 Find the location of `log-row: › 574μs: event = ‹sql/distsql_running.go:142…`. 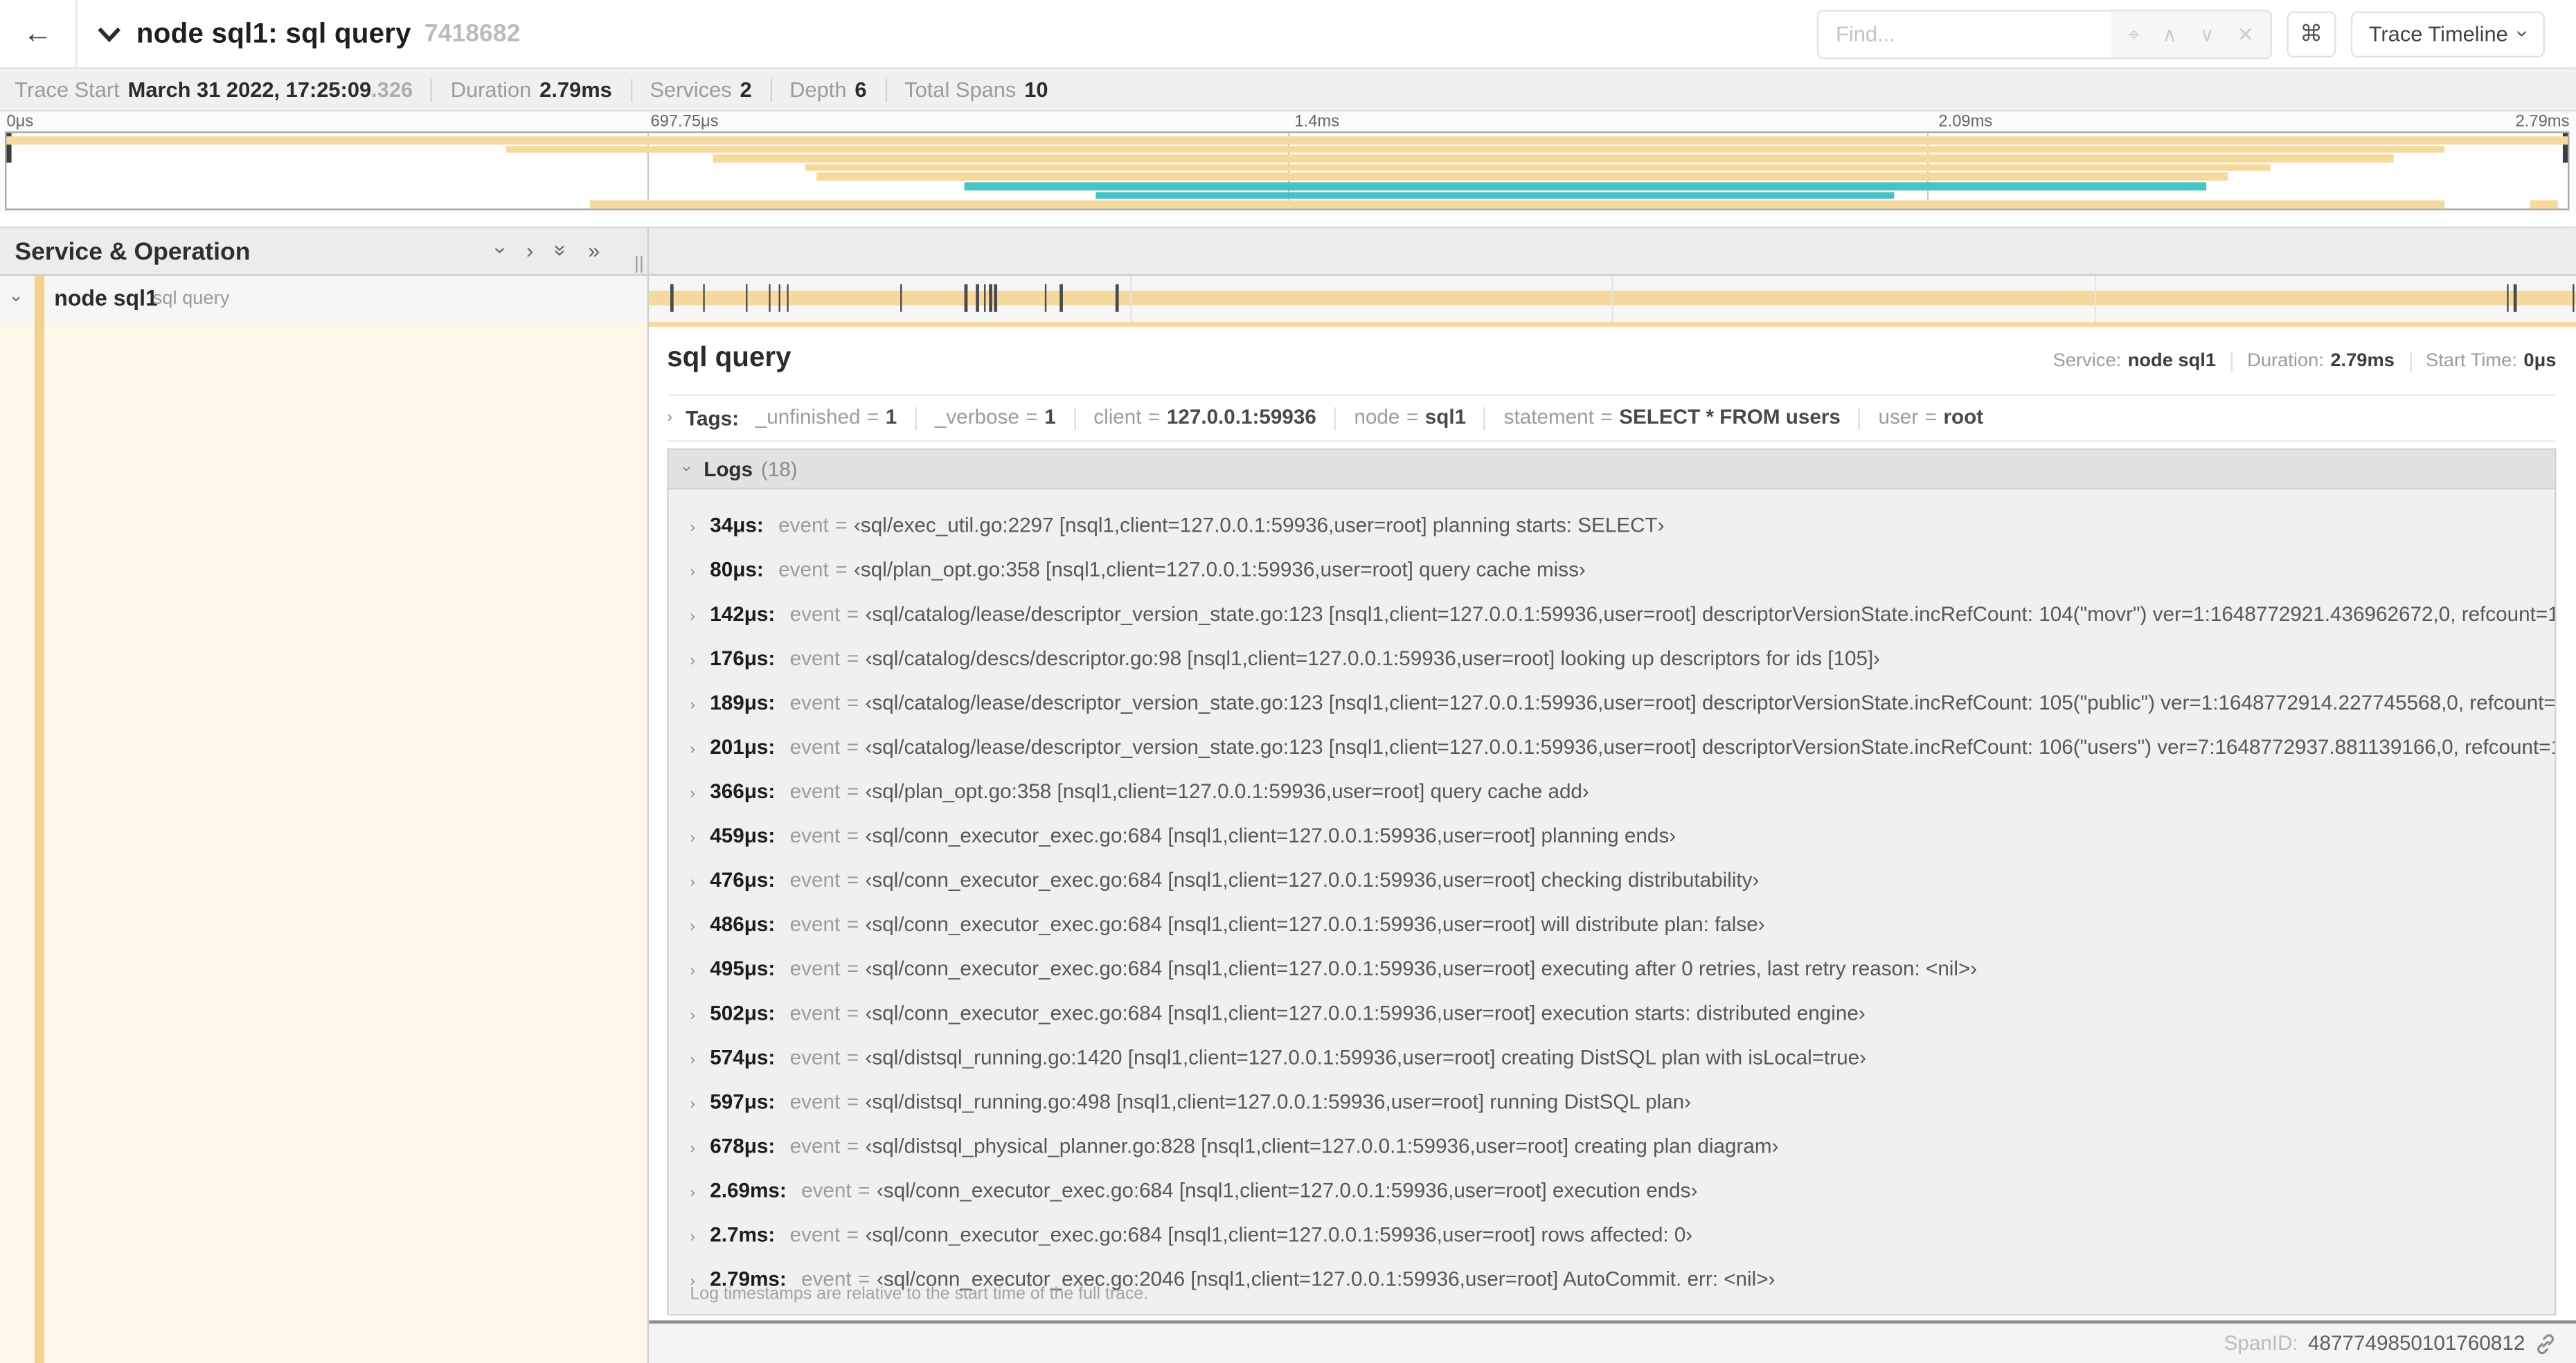

log-row: › 574μs: event = ‹sql/distsql_running.go:142… is located at coordinates (1612, 1058).